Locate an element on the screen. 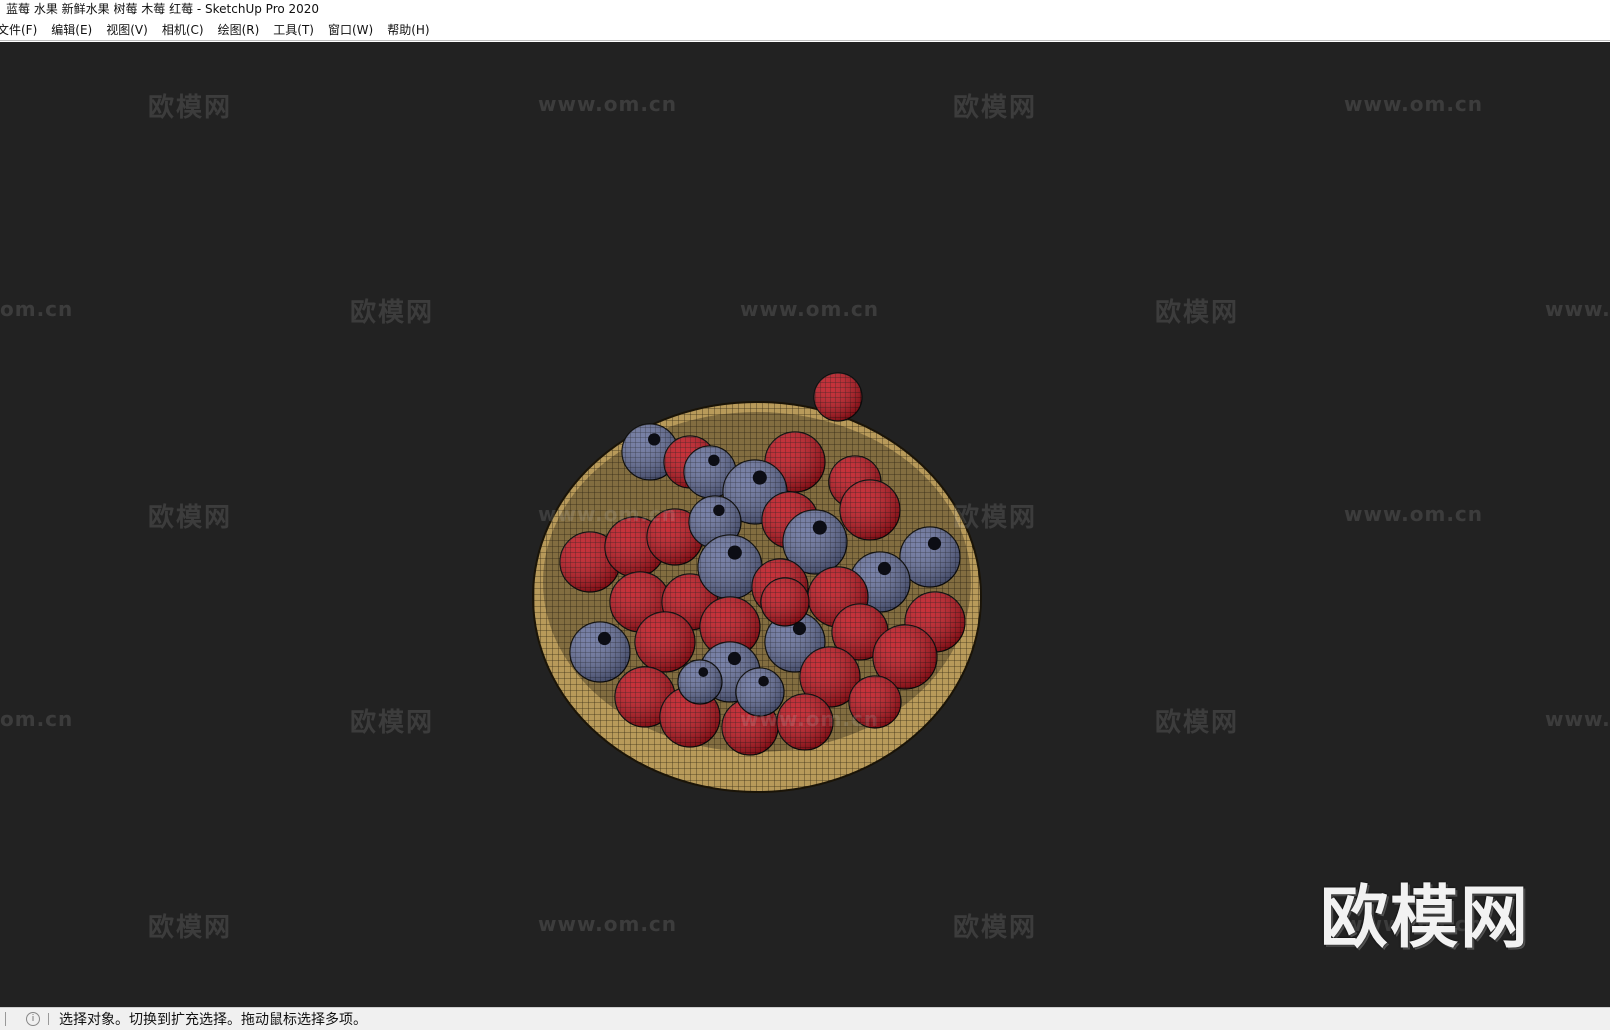 This screenshot has width=1610, height=1030. menu-edit: 编辑(E) is located at coordinates (71, 30).